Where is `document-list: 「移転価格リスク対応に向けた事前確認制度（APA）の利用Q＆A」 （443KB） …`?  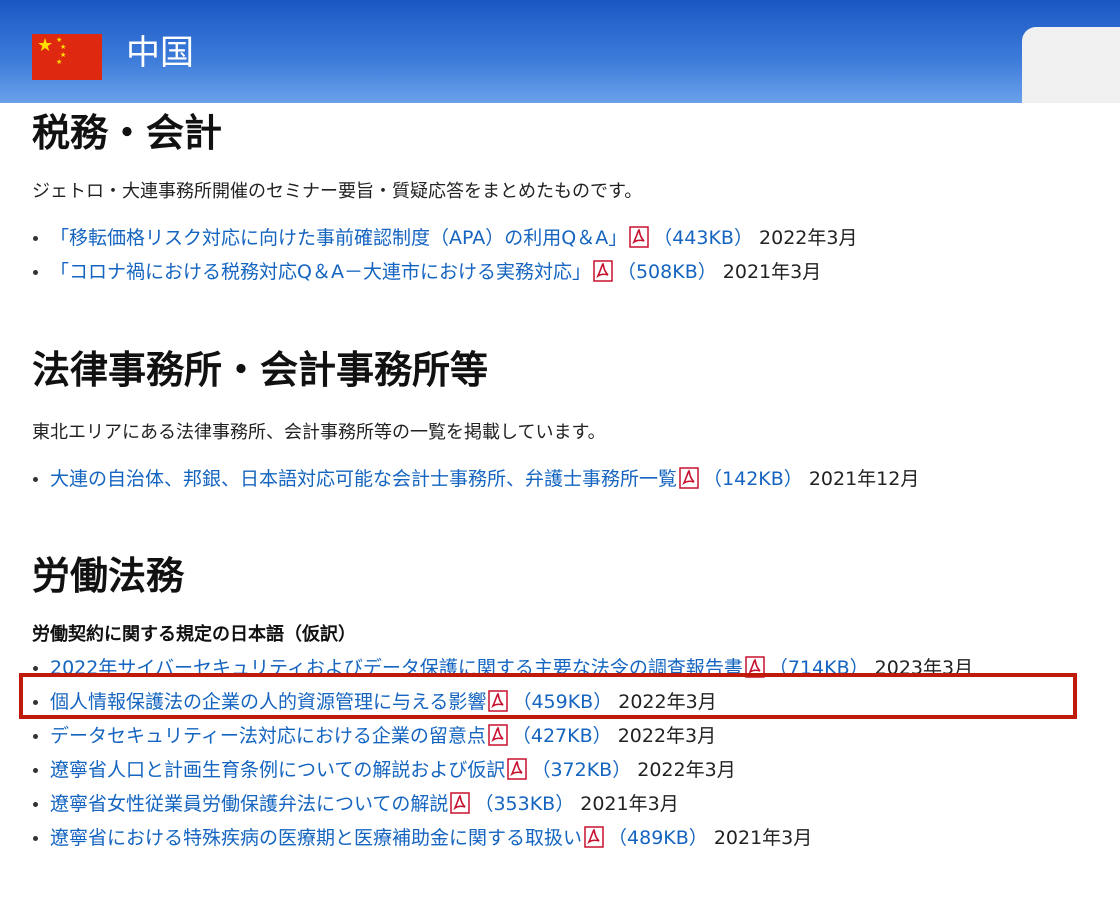
document-list: 「移転価格リスク対応に向けた事前確認制度（APA）の利用Q＆A」 （443KB） … is located at coordinates (567, 255).